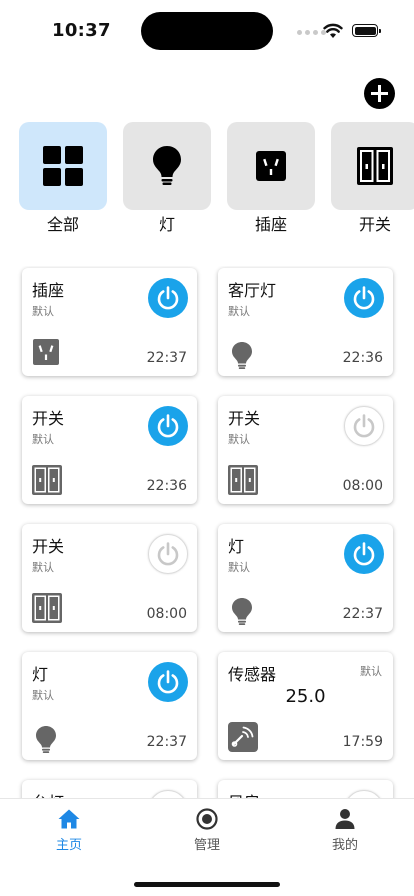 The image size is (414, 896). Describe the element at coordinates (305, 789) in the screenshot. I see `device-card-fan: 风扇` at that location.